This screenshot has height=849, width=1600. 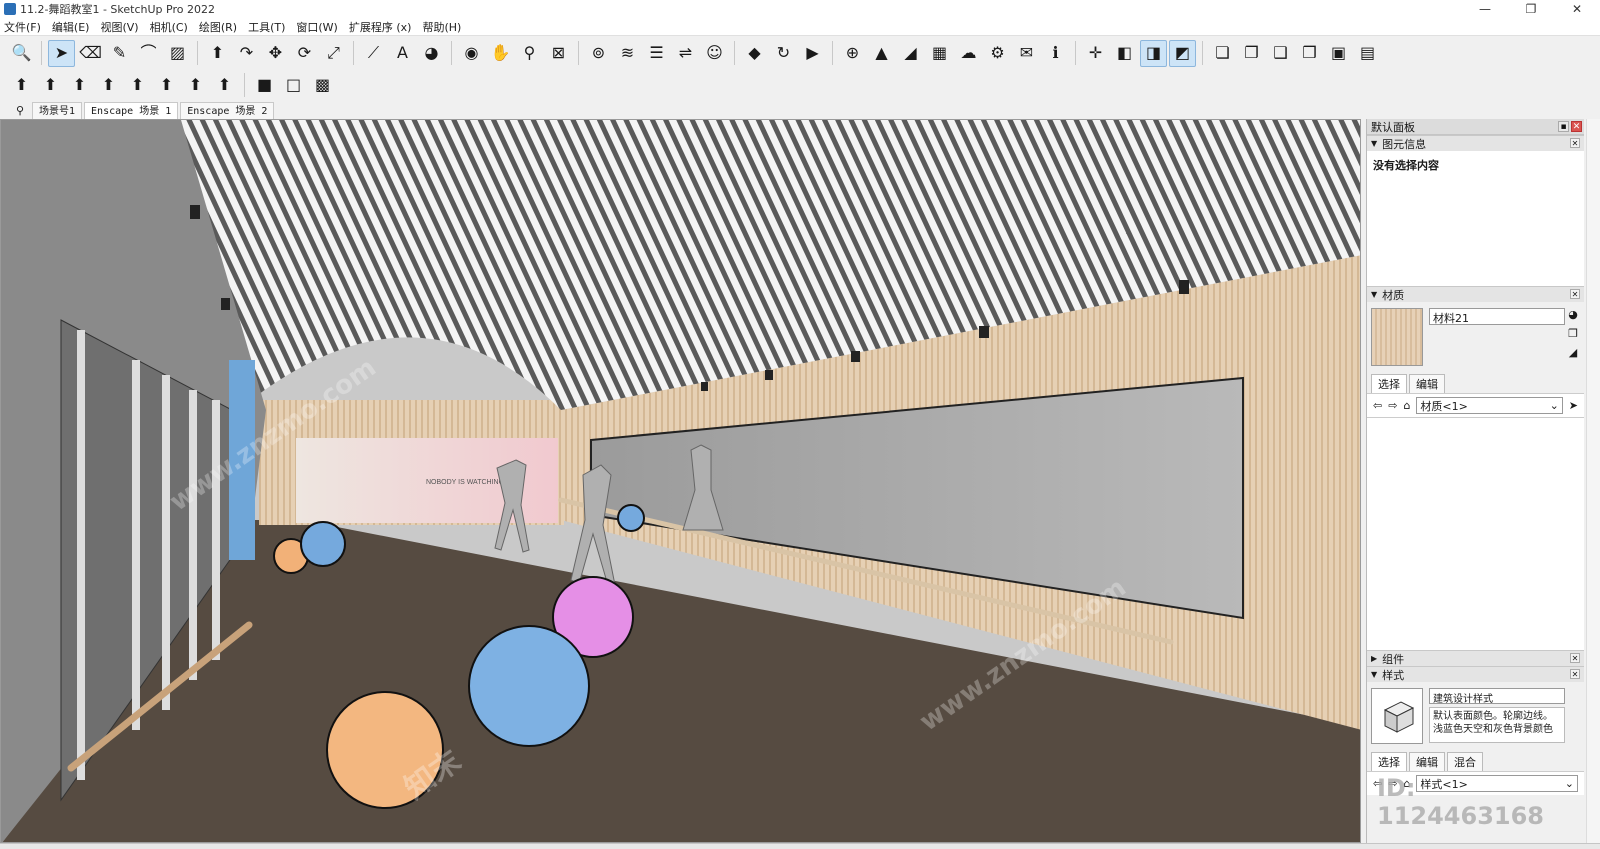 I want to click on menu-edit: 编辑(E), so click(x=71, y=27).